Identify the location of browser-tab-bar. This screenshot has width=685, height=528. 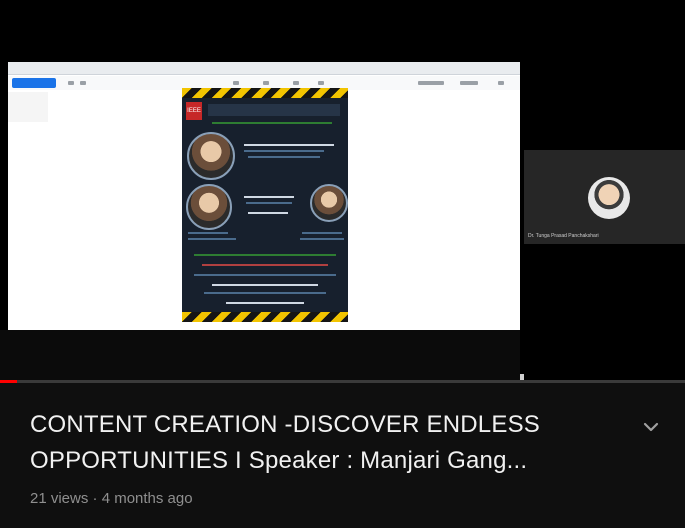
(264, 68).